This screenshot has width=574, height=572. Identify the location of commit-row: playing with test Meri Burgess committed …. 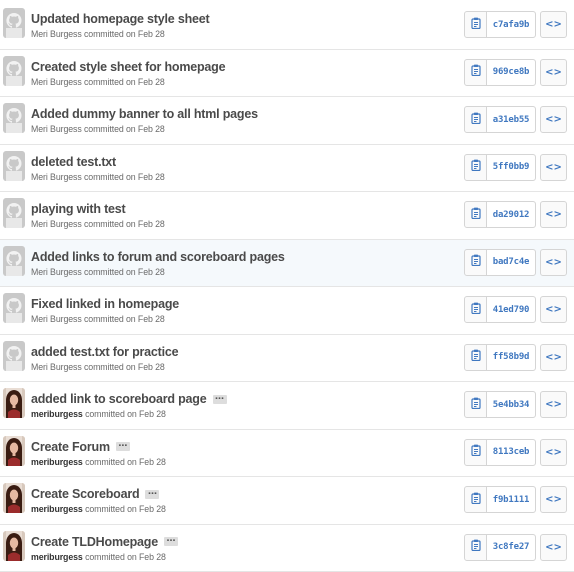
(287, 216).